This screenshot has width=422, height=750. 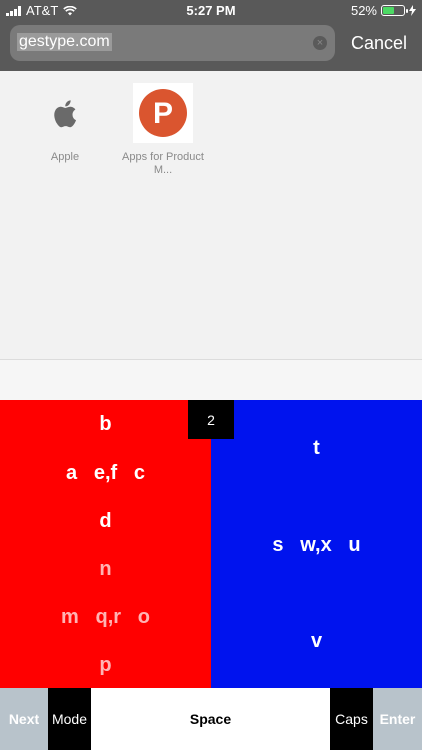 What do you see at coordinates (316, 641) in the screenshot?
I see `key-group-v: v` at bounding box center [316, 641].